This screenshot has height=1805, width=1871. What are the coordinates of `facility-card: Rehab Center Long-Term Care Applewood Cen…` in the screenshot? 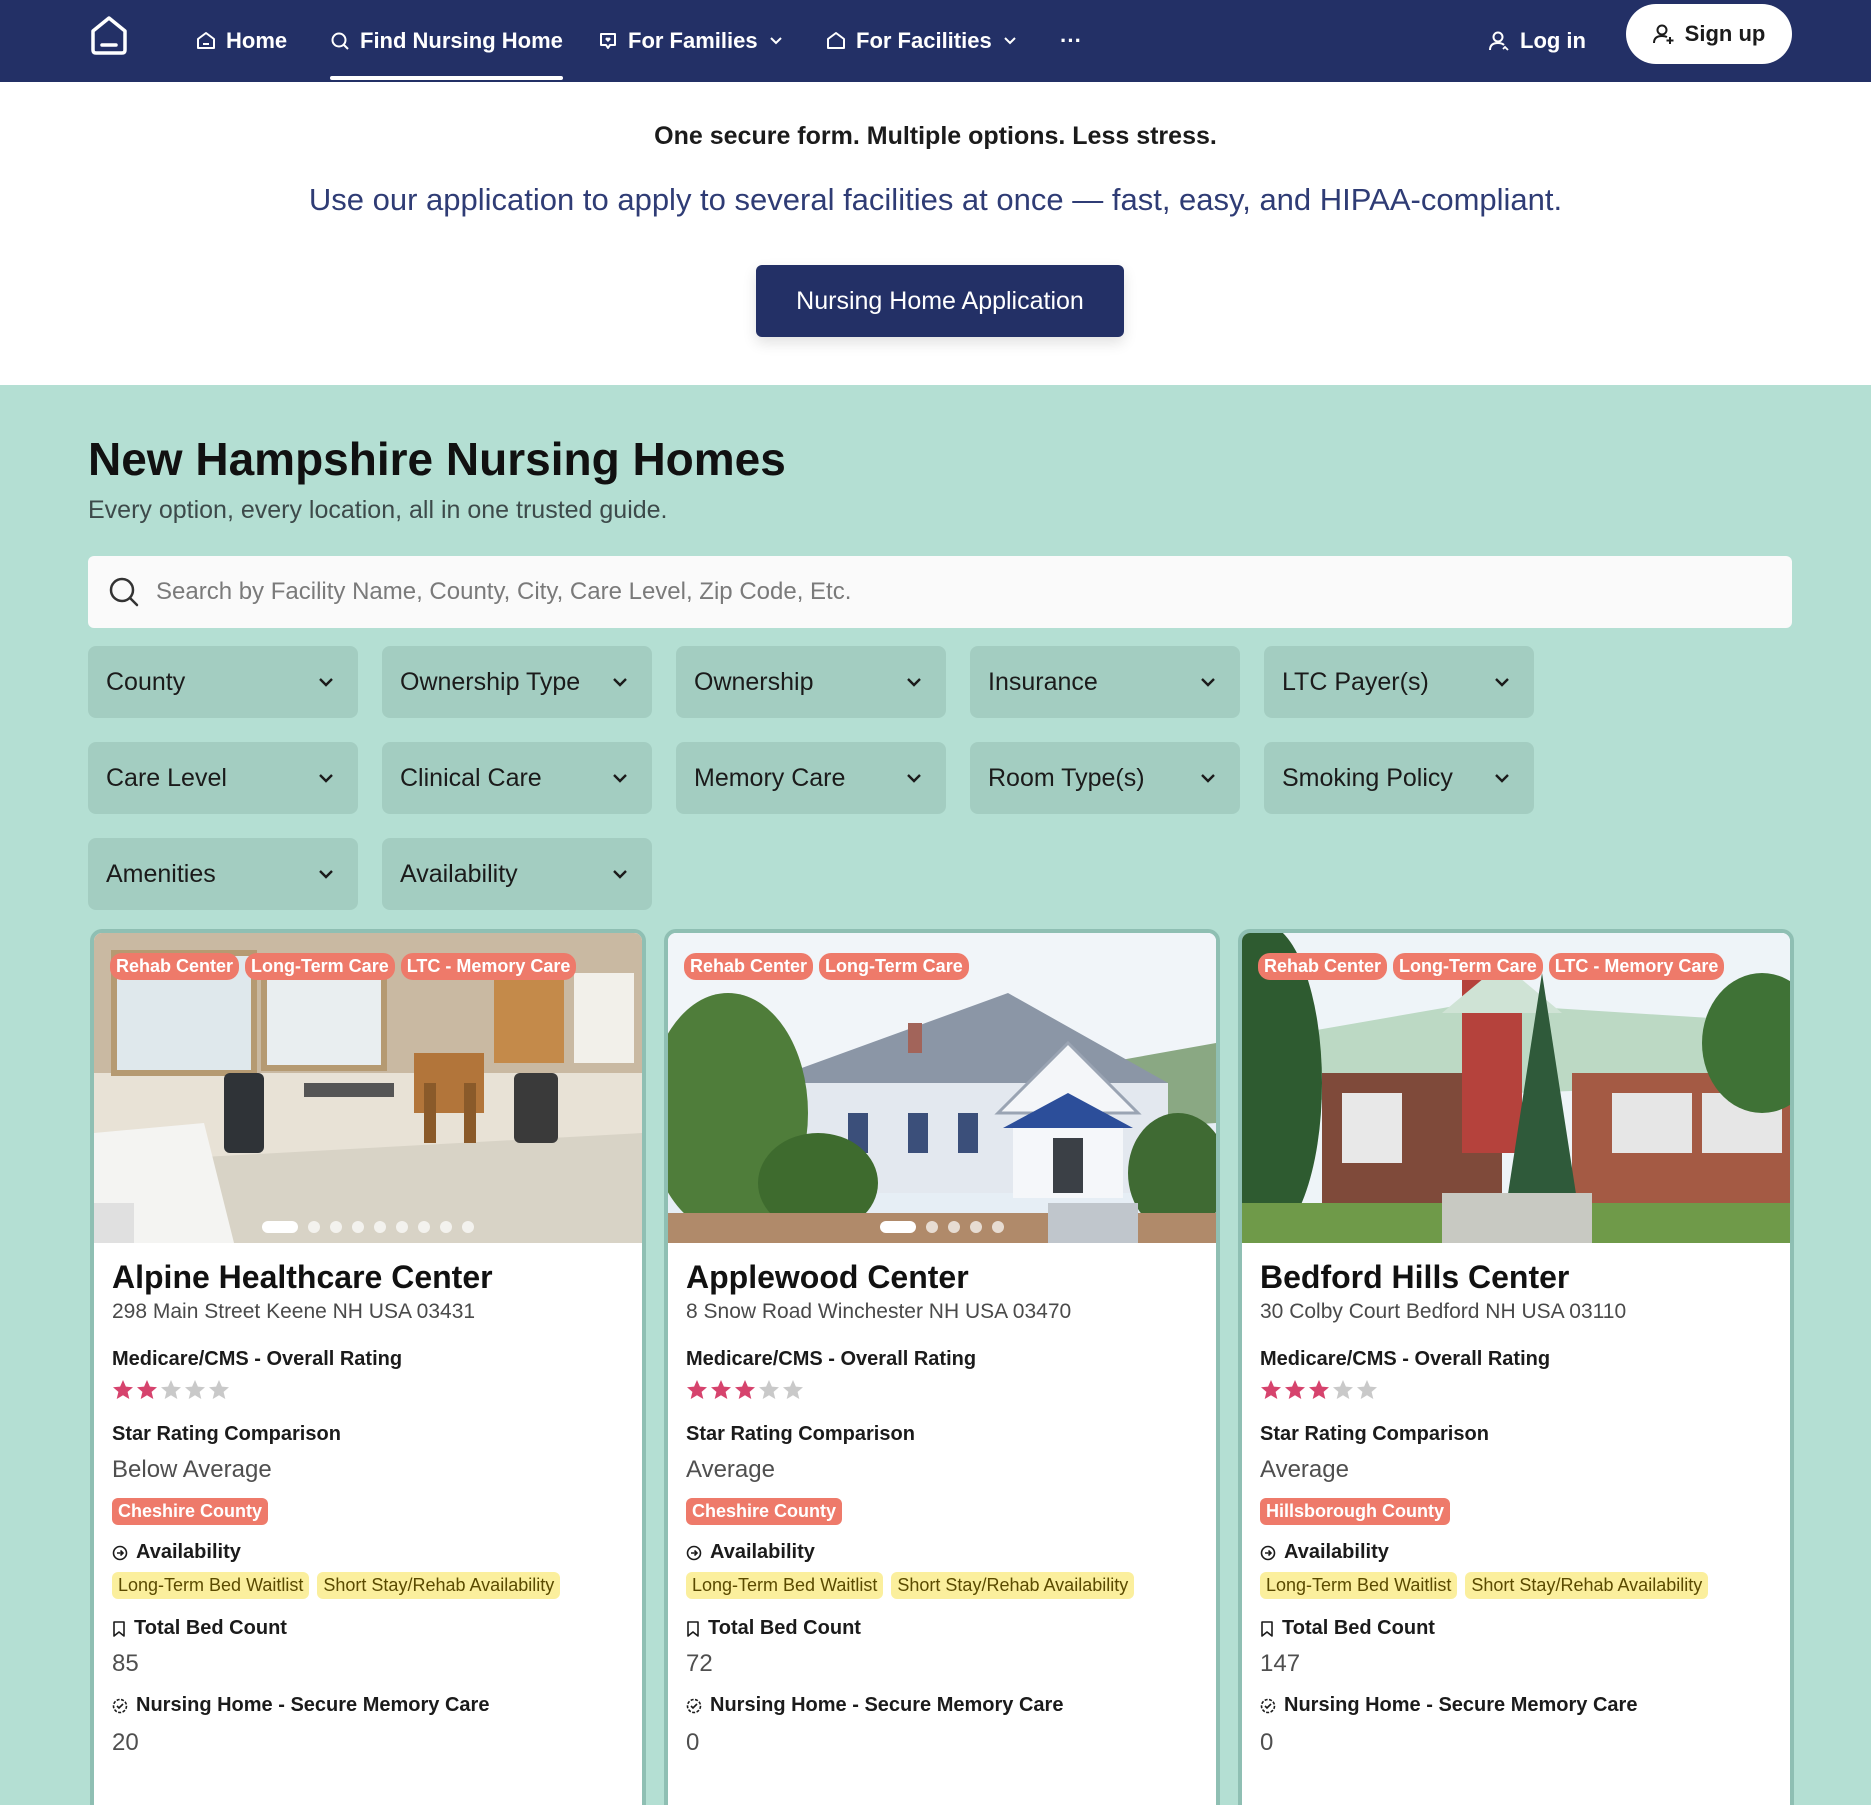 It's located at (942, 1367).